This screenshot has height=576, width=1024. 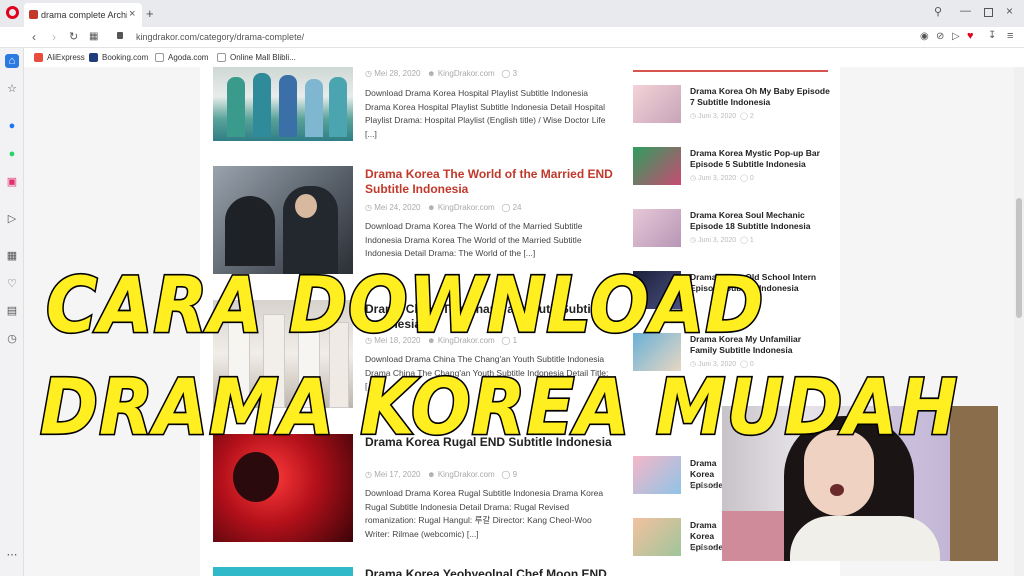 I want to click on browser-tab: drama complete Archive ×, so click(x=83, y=15).